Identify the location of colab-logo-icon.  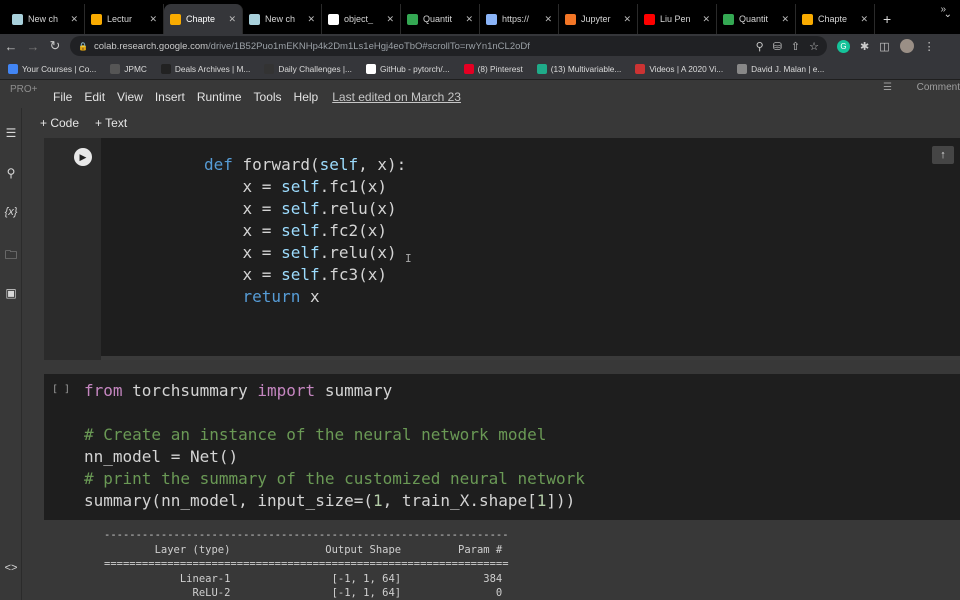
(807, 19).